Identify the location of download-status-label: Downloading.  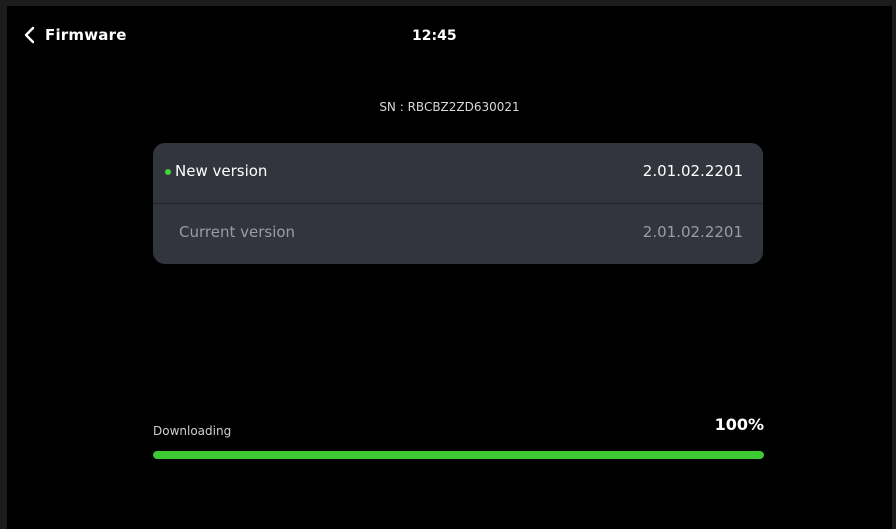
(192, 431).